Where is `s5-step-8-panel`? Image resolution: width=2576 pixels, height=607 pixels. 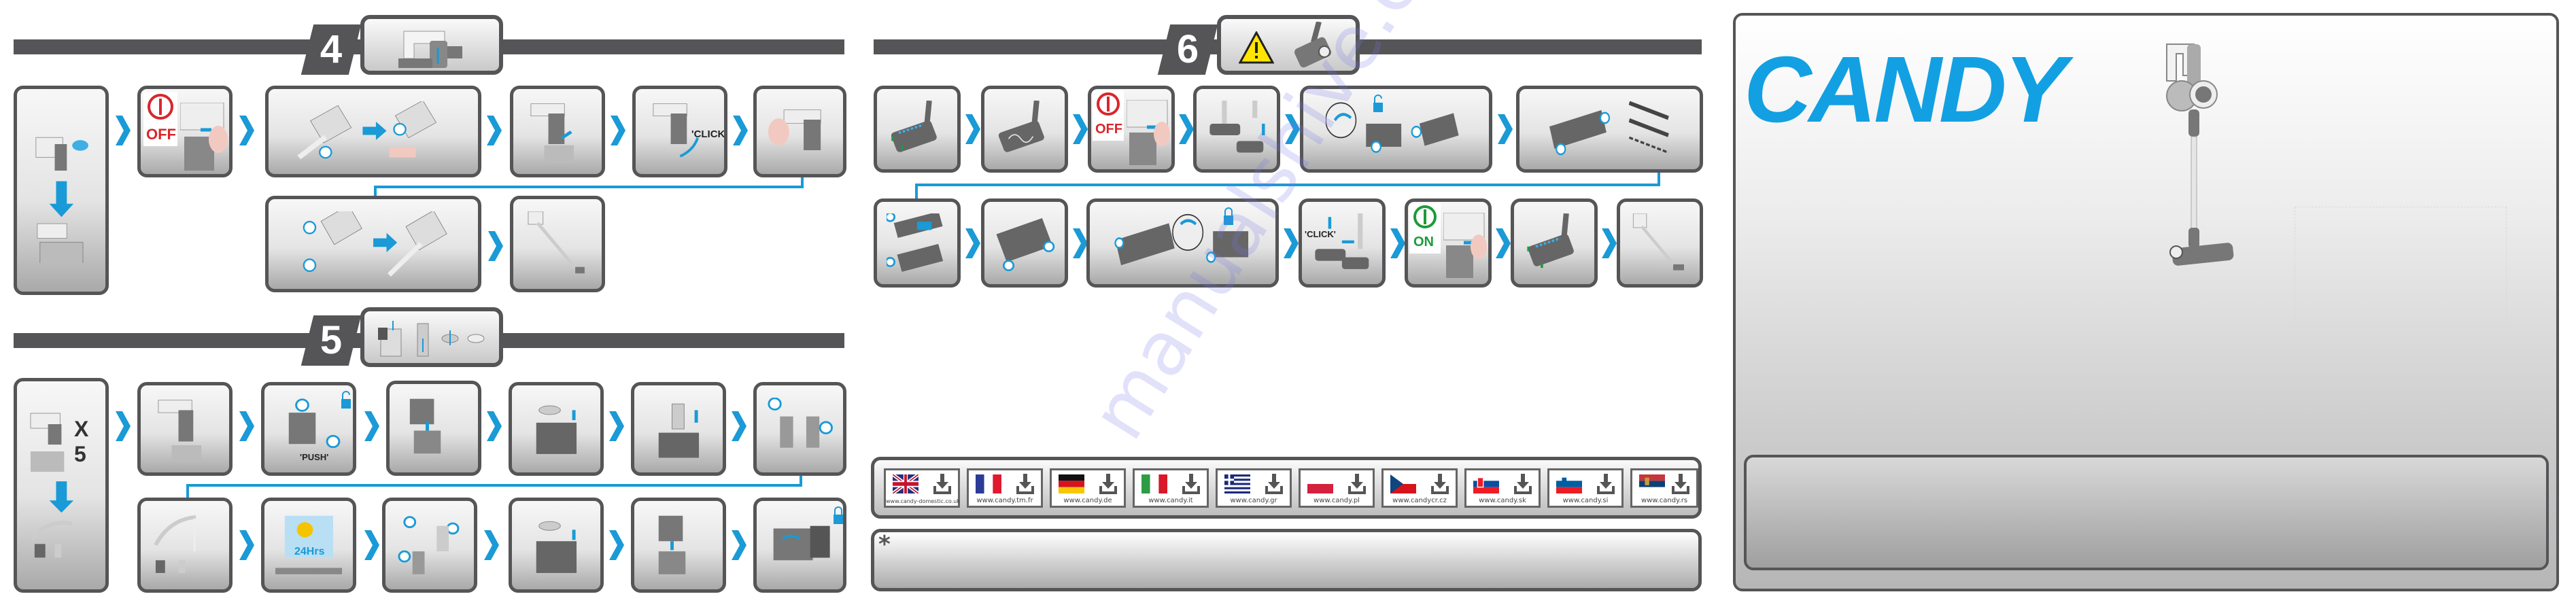
s5-step-8-panel is located at coordinates (185, 545).